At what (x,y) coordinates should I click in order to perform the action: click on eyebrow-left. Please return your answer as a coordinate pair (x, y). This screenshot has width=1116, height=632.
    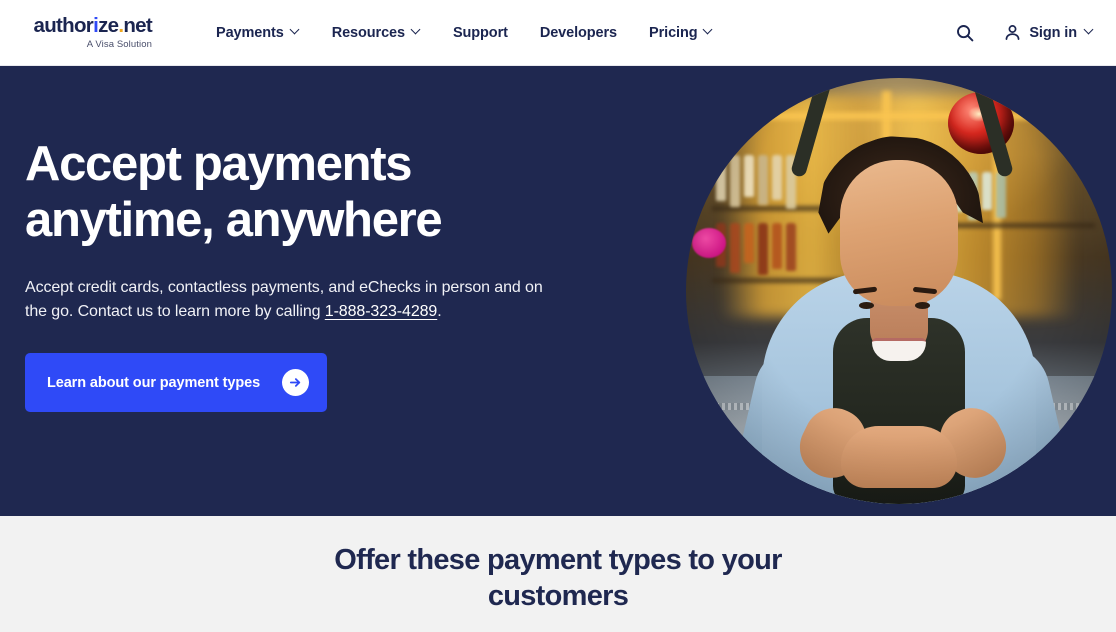
    Looking at the image, I should click on (865, 290).